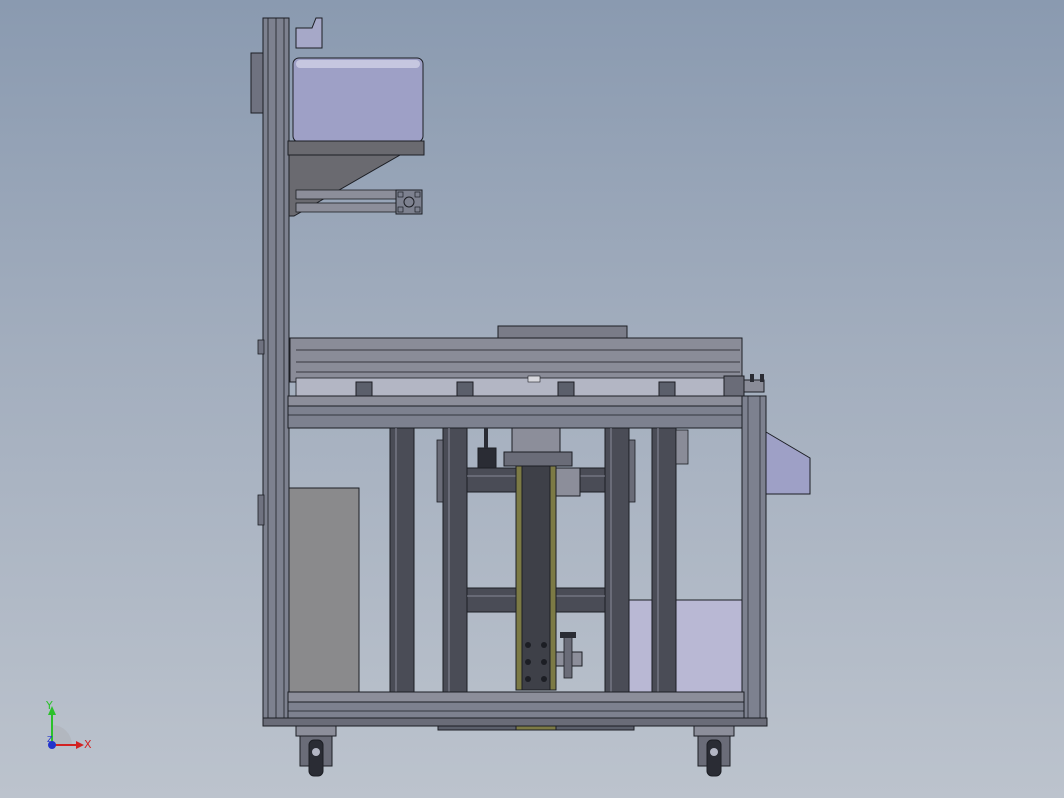 This screenshot has width=1064, height=798. Describe the element at coordinates (88, 744) in the screenshot. I see `x-axis-label: X` at that location.